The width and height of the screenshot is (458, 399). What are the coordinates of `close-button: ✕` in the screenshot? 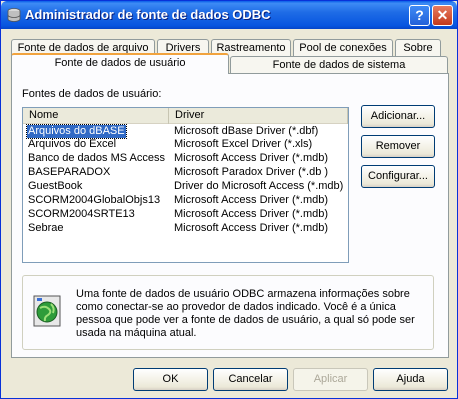 It's located at (442, 15).